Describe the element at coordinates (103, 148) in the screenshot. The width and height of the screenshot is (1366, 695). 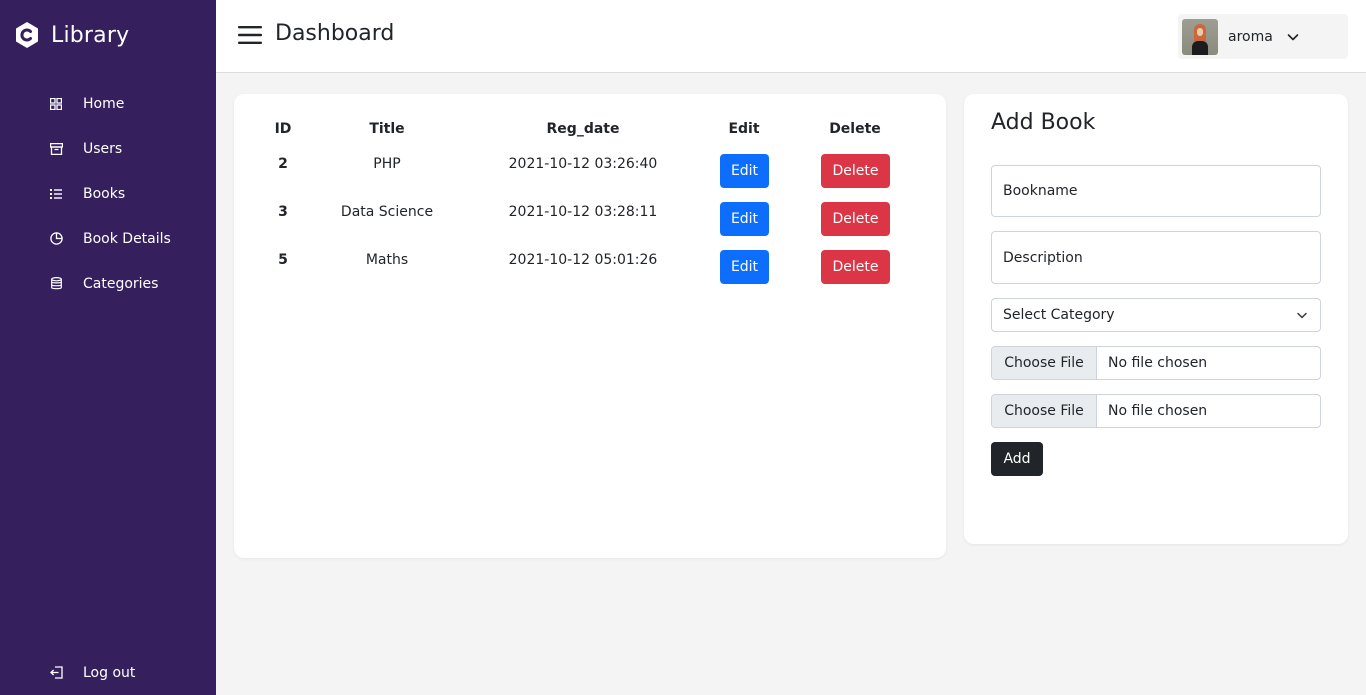
I see `sidebar-item-label: Users` at that location.